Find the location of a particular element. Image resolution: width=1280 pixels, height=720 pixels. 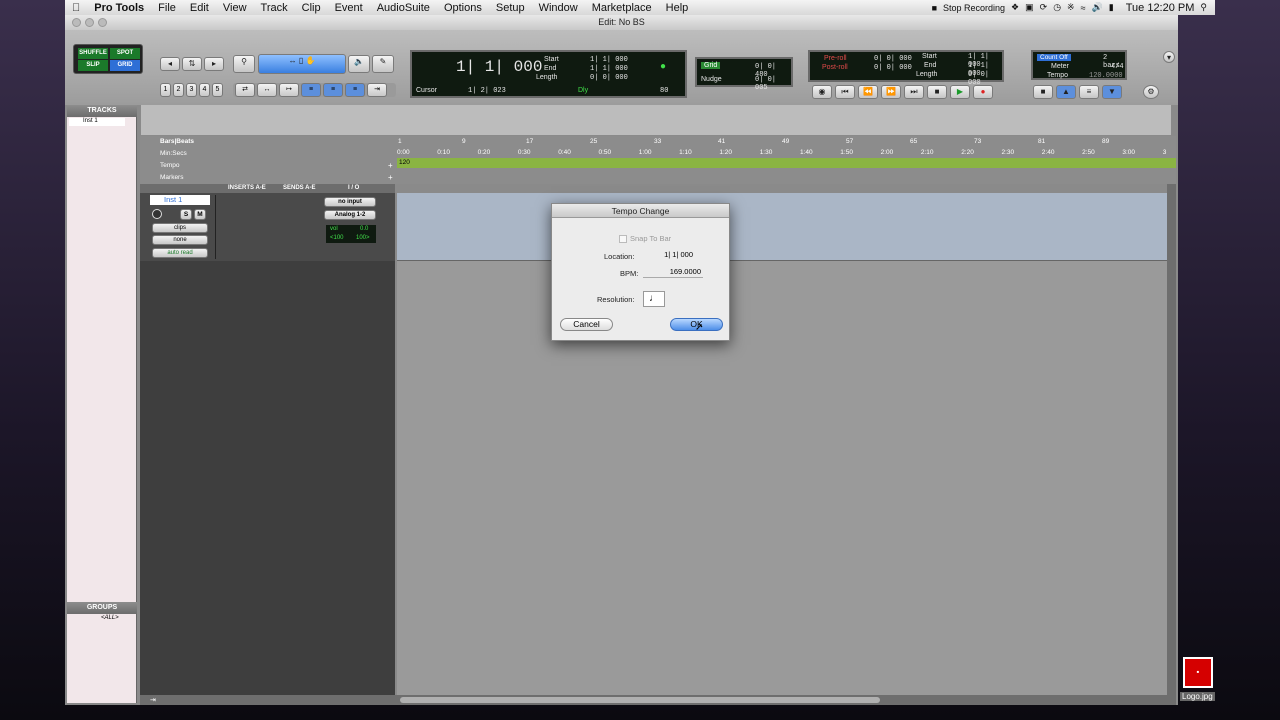

output-selector: Analog 1-2 is located at coordinates (350, 215).